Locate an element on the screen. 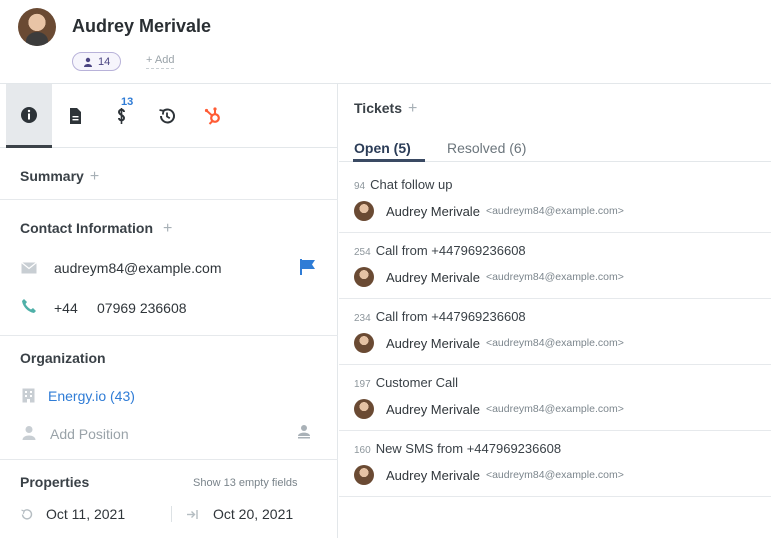 Image resolution: width=771 pixels, height=538 pixels. organization-section: Organization Energy.io (43) Add Position is located at coordinates (169, 398).